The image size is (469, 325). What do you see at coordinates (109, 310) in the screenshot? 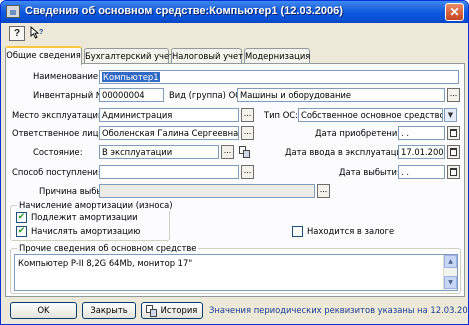
I see `close-button: Закрыть` at bounding box center [109, 310].